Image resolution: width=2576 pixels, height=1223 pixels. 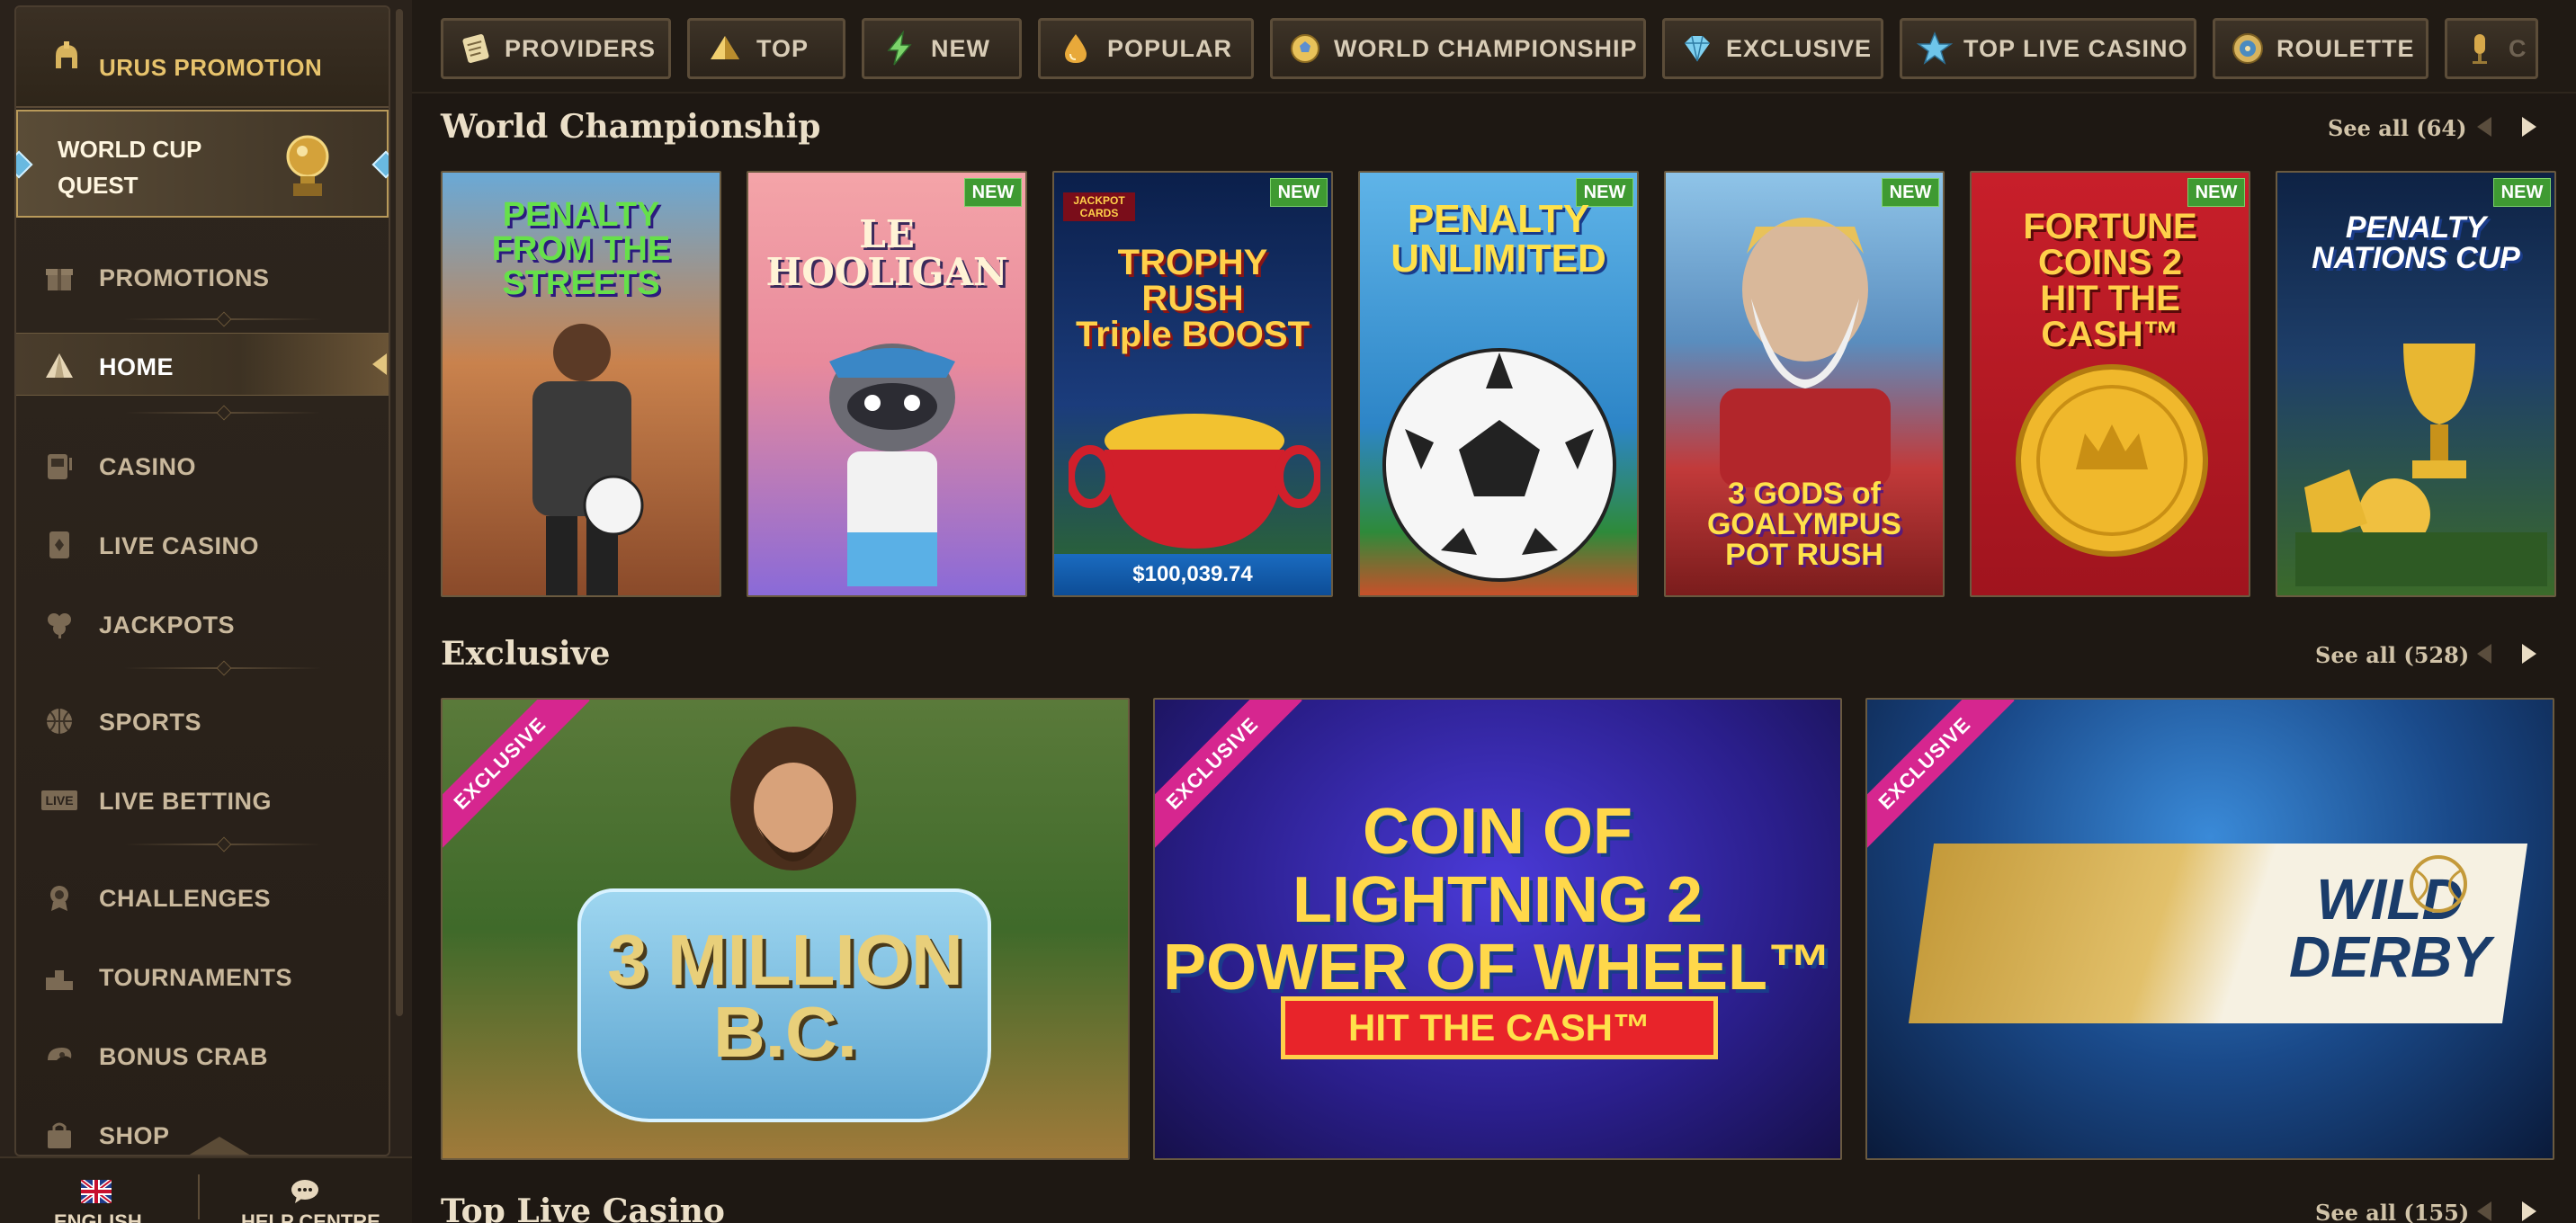 What do you see at coordinates (1486, 48) in the screenshot?
I see `tab-label: WORLD CHAMPIONSHIP` at bounding box center [1486, 48].